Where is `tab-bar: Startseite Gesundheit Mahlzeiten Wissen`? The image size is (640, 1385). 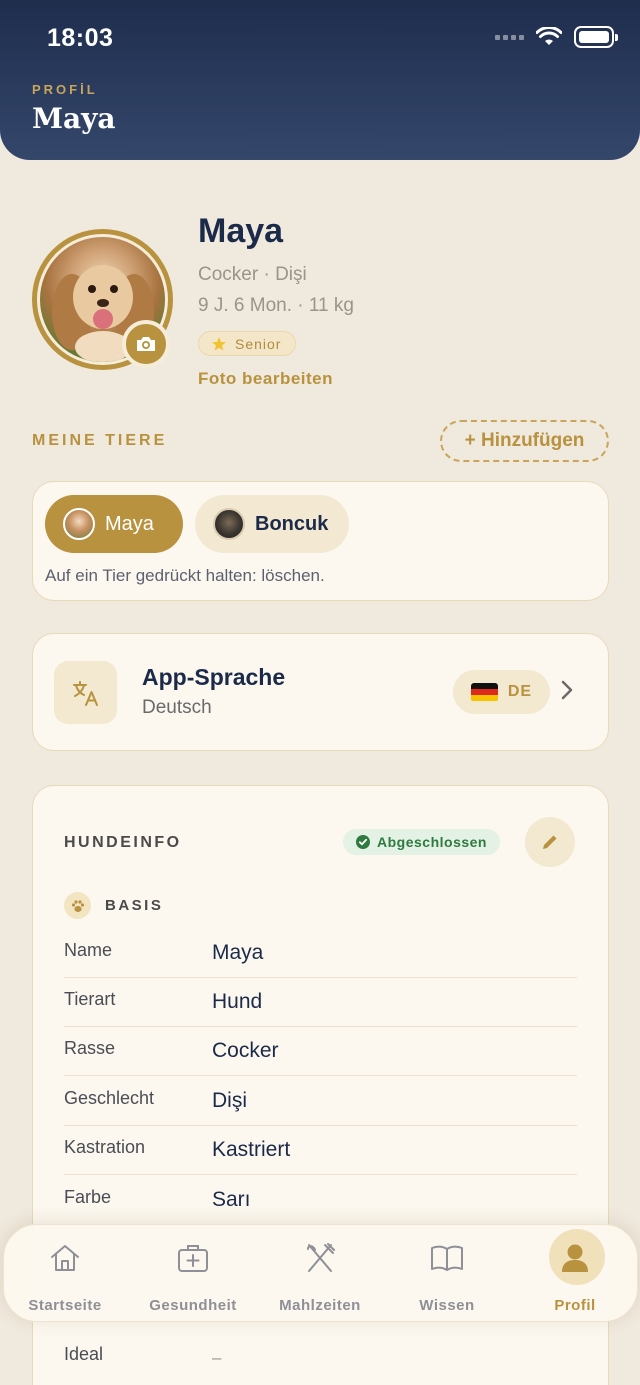 tab-bar: Startseite Gesundheit Mahlzeiten Wissen is located at coordinates (320, 1273).